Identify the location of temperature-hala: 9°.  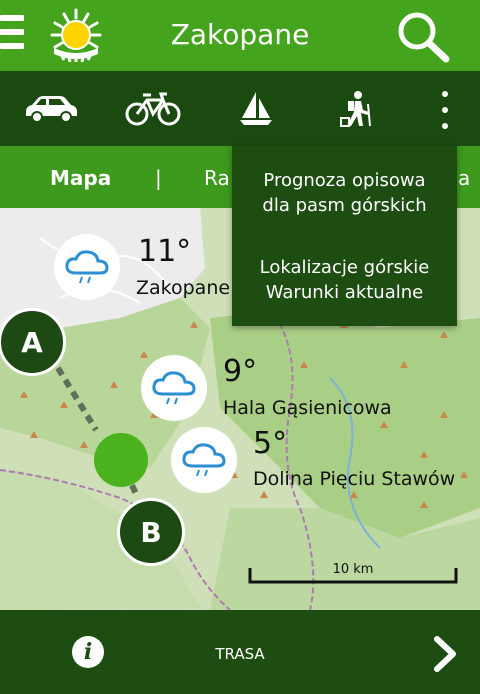
(240, 371).